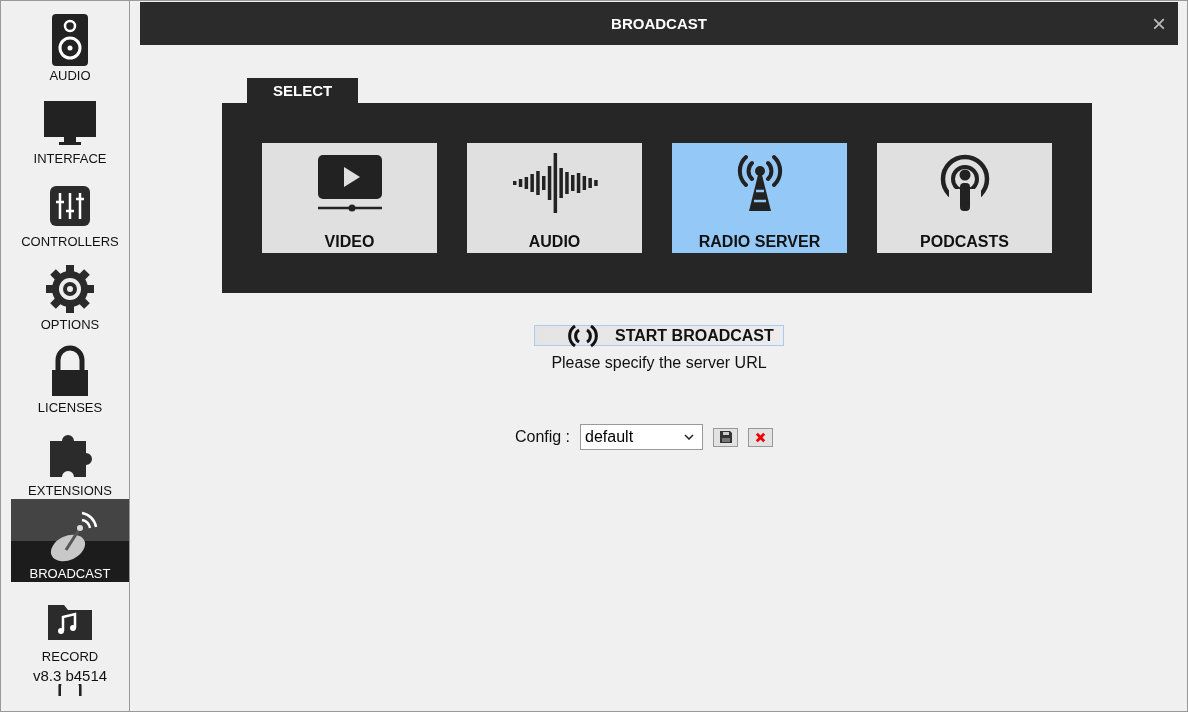 This screenshot has height=712, width=1188. Describe the element at coordinates (964, 198) in the screenshot. I see `broadcast-type-tile: PODCASTS` at that location.